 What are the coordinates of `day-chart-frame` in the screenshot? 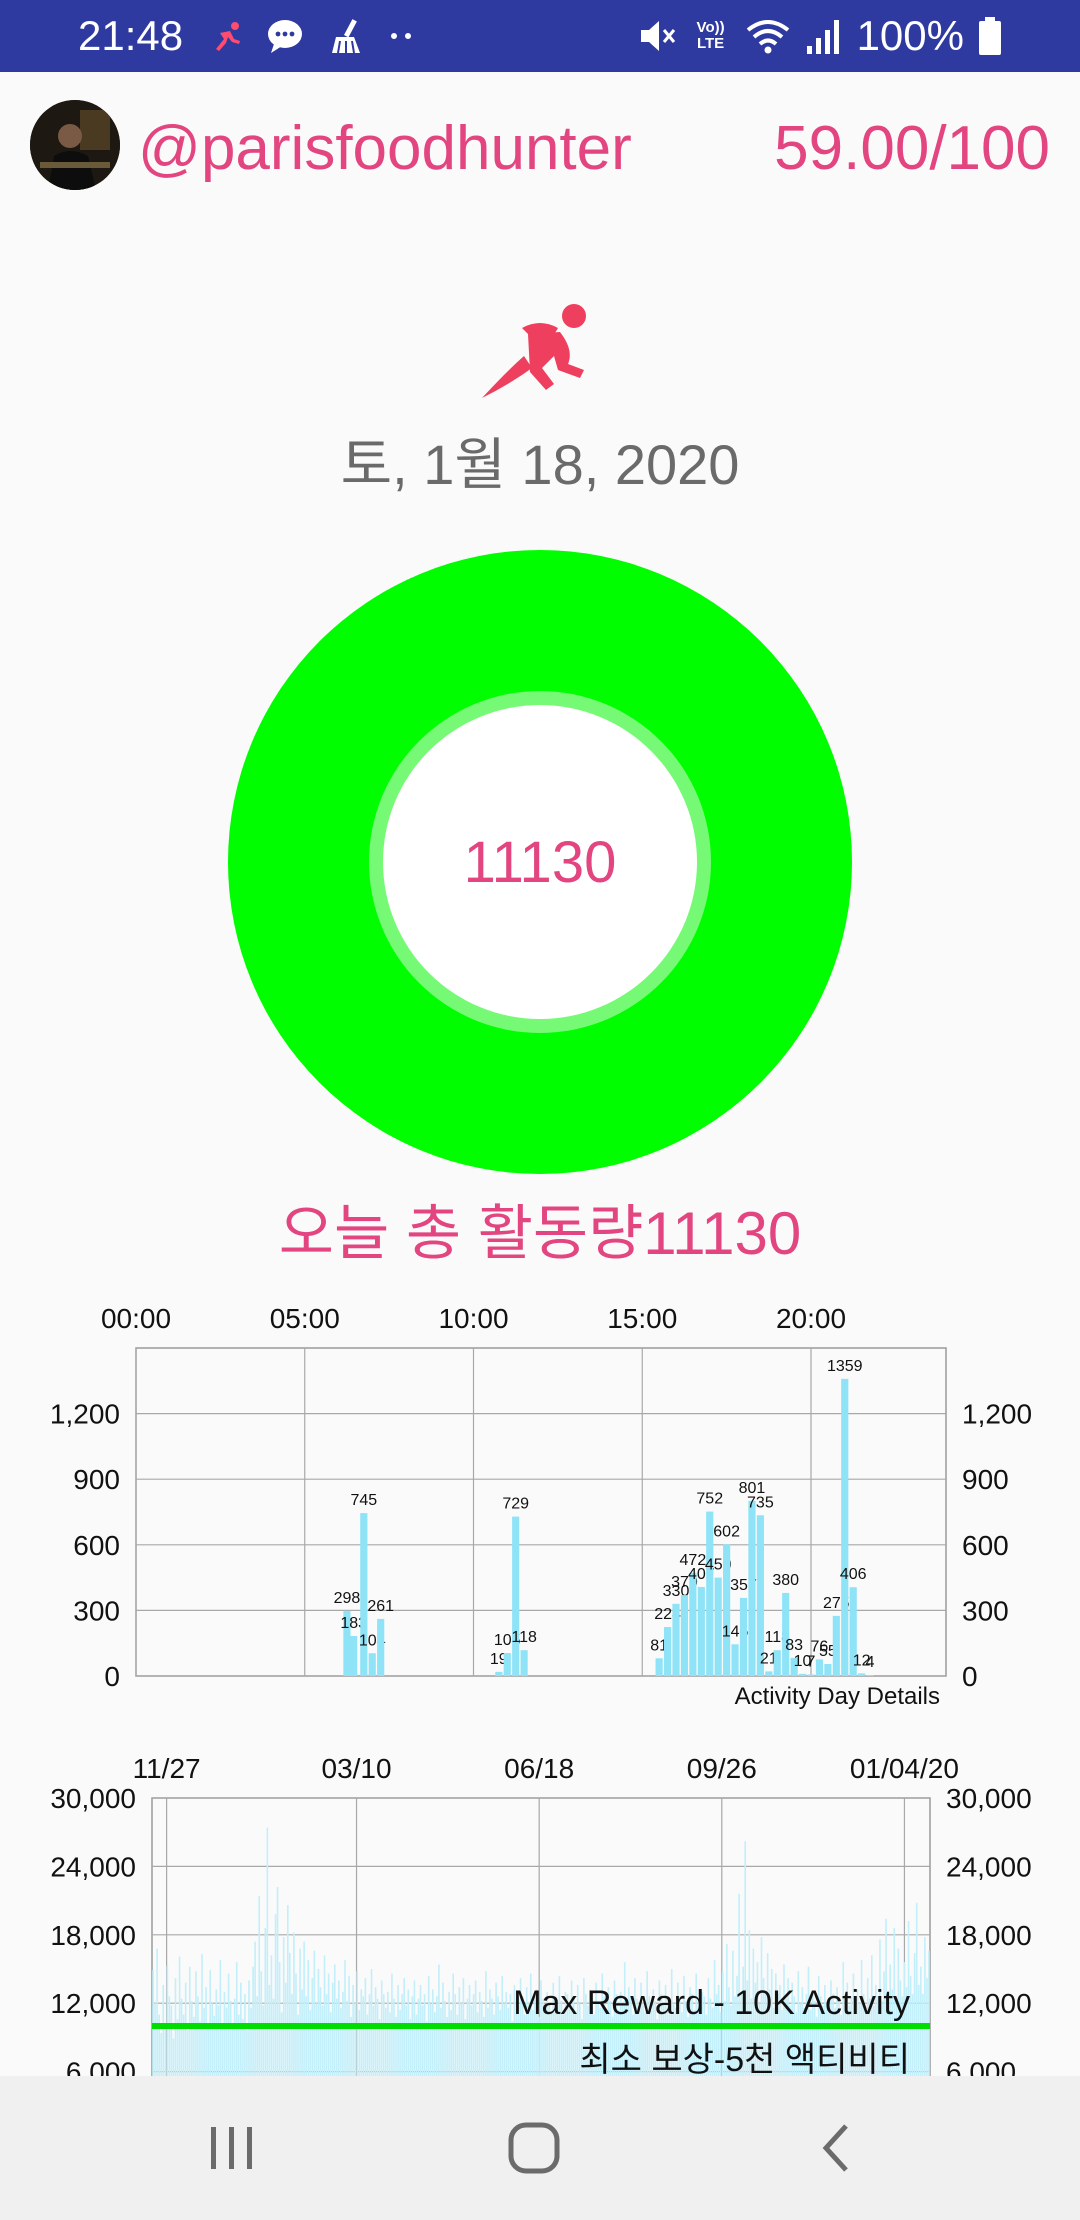 It's located at (541, 1512).